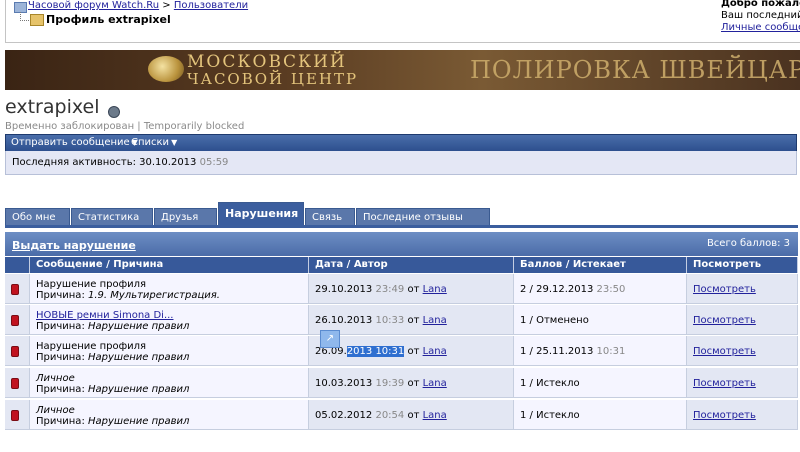  I want to click on selection-popup-icon: ↗, so click(330, 339).